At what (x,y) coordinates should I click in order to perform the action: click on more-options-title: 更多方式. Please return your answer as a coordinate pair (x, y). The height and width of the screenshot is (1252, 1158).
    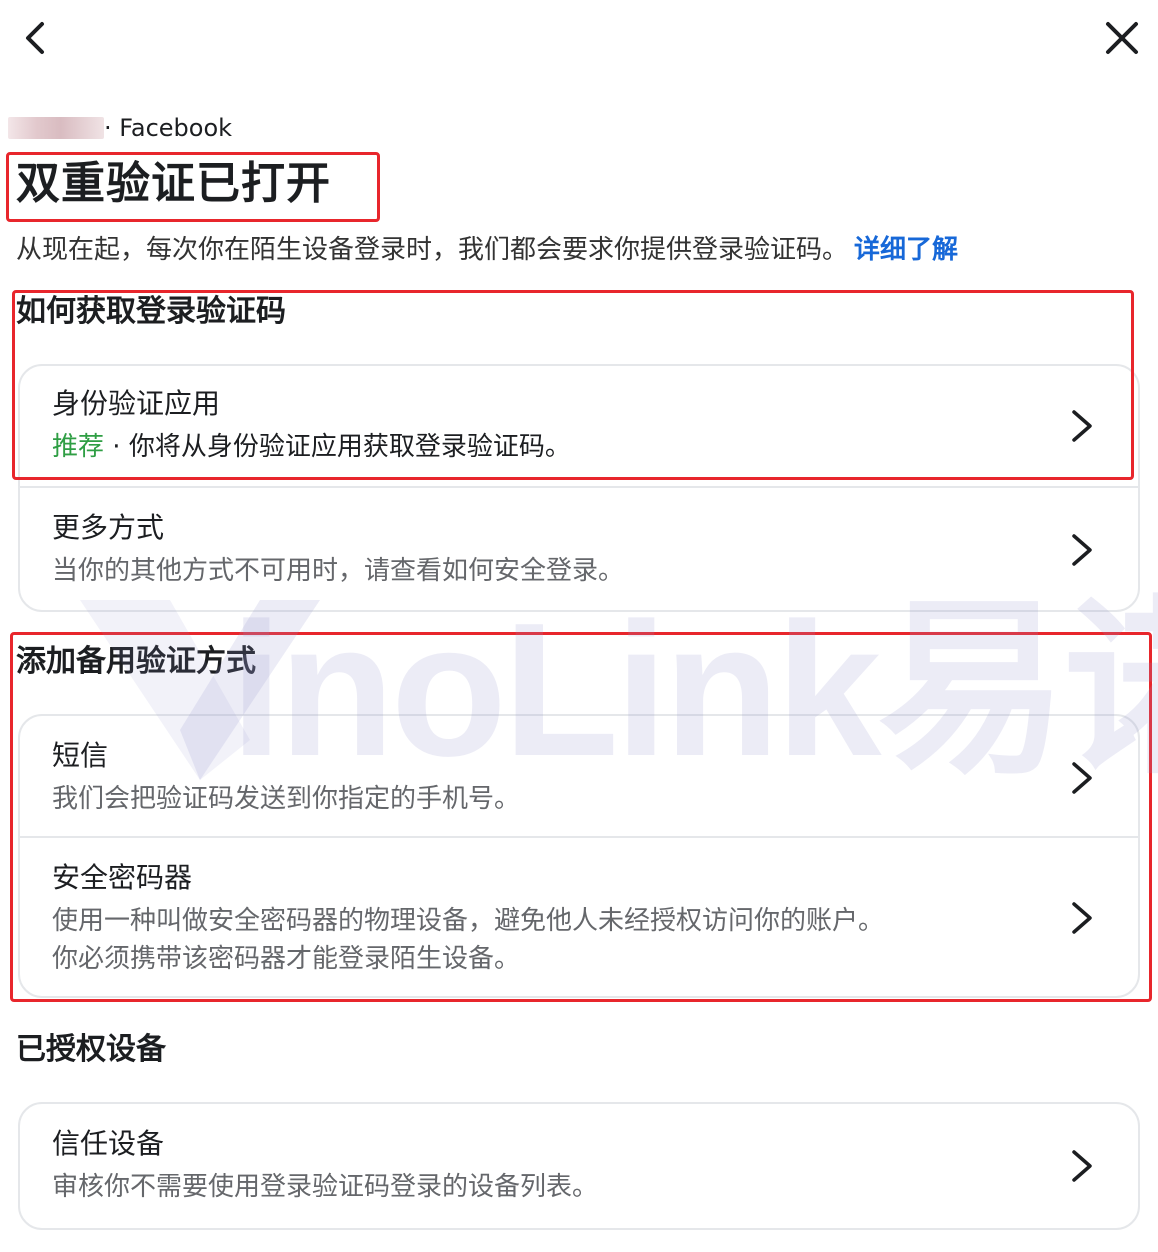
    Looking at the image, I should click on (108, 527).